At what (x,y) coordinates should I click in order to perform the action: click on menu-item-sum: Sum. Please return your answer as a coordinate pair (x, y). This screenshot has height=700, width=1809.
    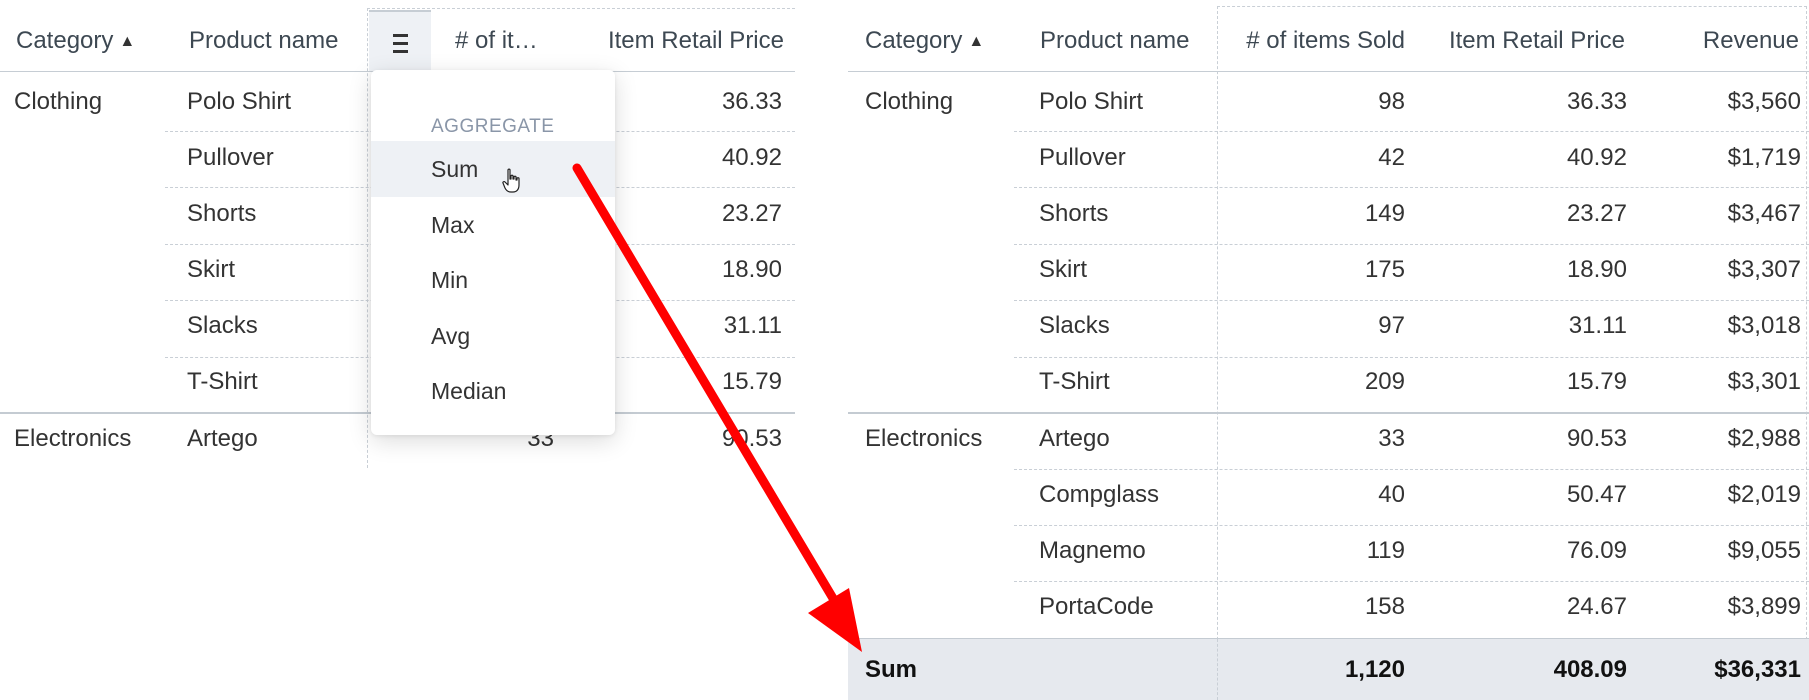
    Looking at the image, I should click on (493, 169).